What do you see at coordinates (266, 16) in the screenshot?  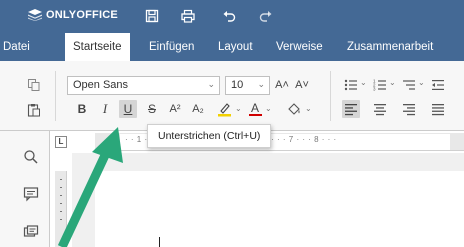 I see `redo-icon` at bounding box center [266, 16].